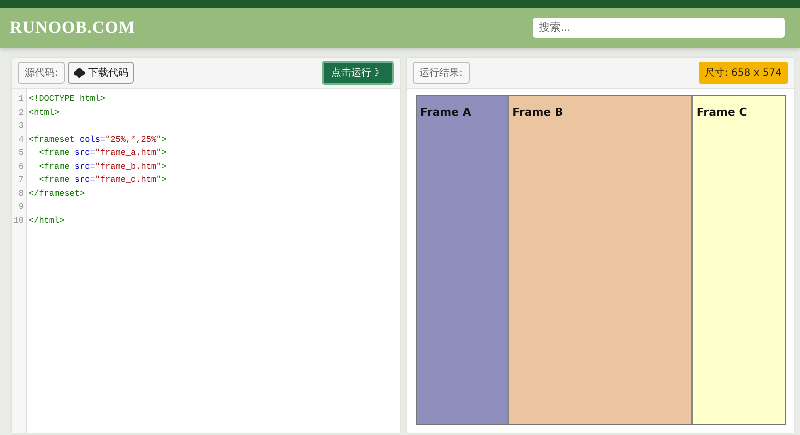 The image size is (800, 435). I want to click on line-number: 6, so click(21, 167).